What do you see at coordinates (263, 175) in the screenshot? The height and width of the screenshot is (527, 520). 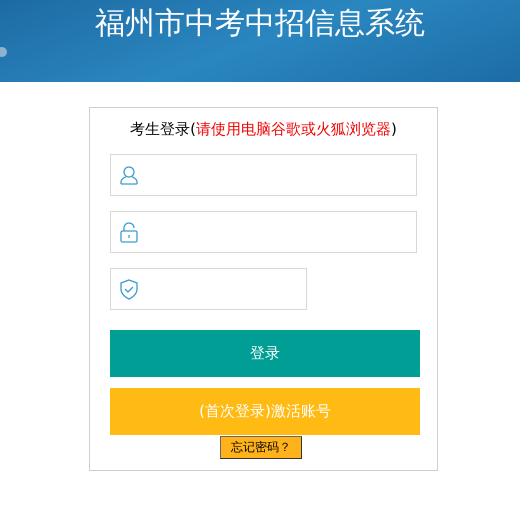 I see `username-field` at bounding box center [263, 175].